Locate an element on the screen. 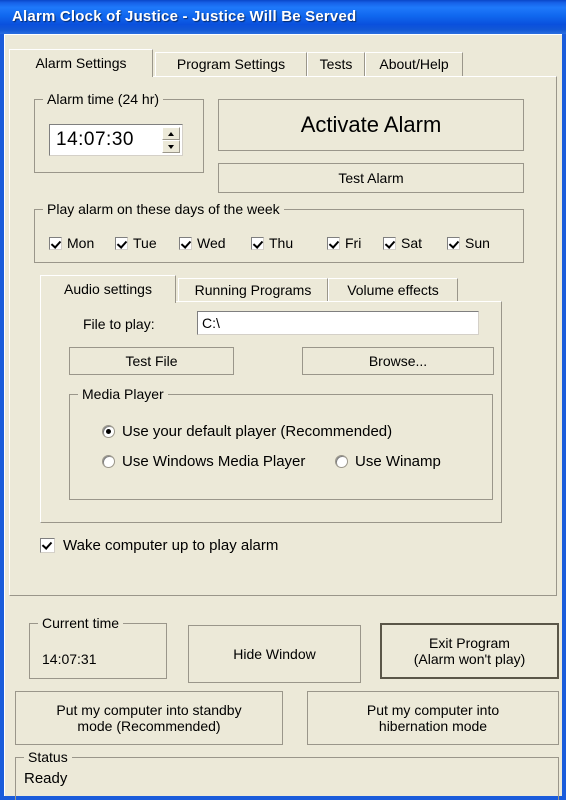 This screenshot has height=800, width=566. day-label-tue: Tue is located at coordinates (145, 243).